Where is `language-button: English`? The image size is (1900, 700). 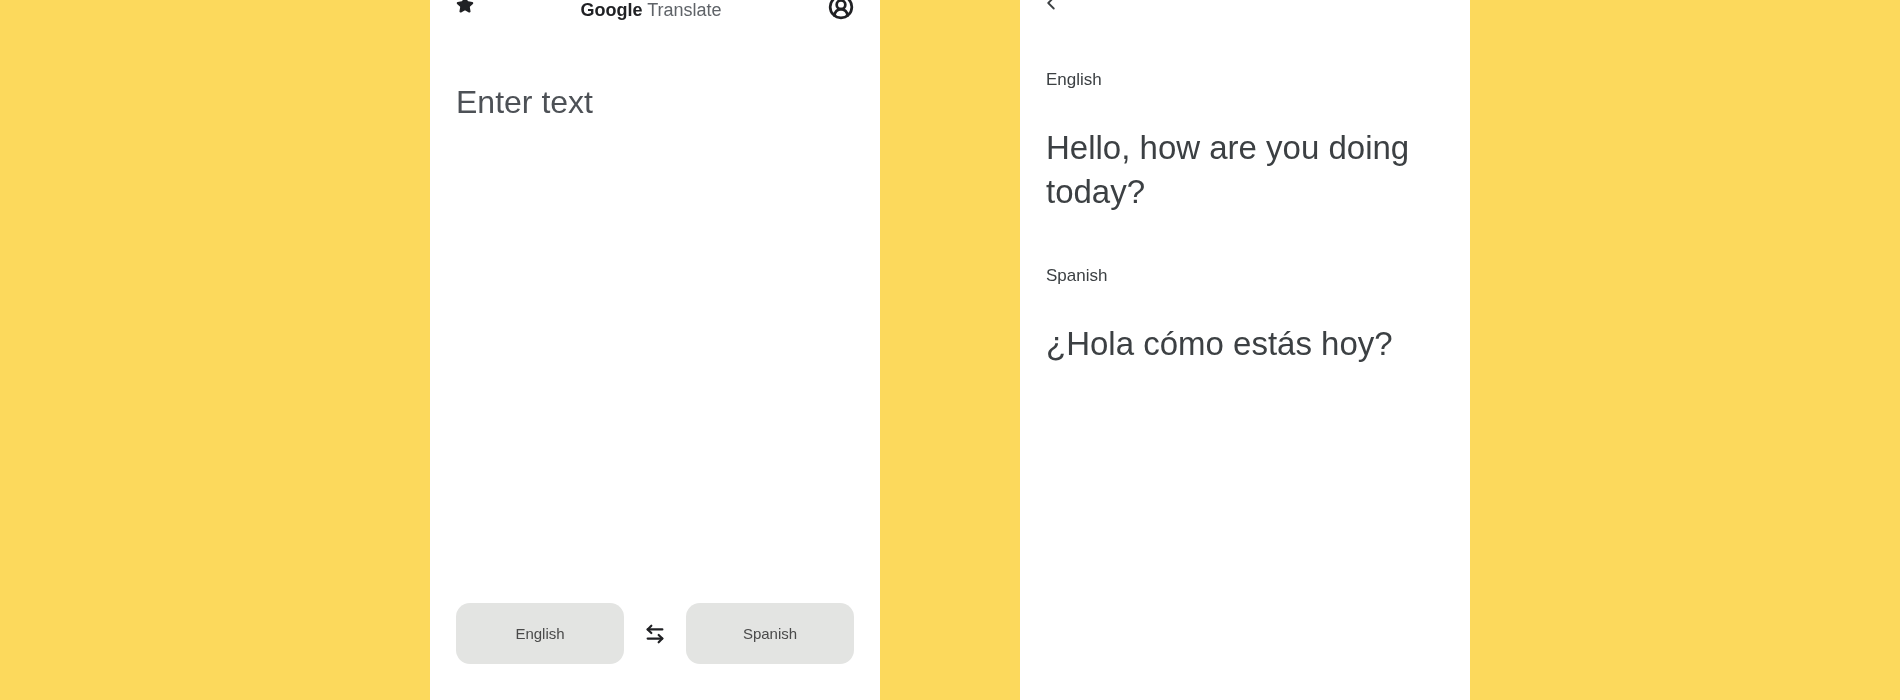
language-button: English is located at coordinates (540, 633).